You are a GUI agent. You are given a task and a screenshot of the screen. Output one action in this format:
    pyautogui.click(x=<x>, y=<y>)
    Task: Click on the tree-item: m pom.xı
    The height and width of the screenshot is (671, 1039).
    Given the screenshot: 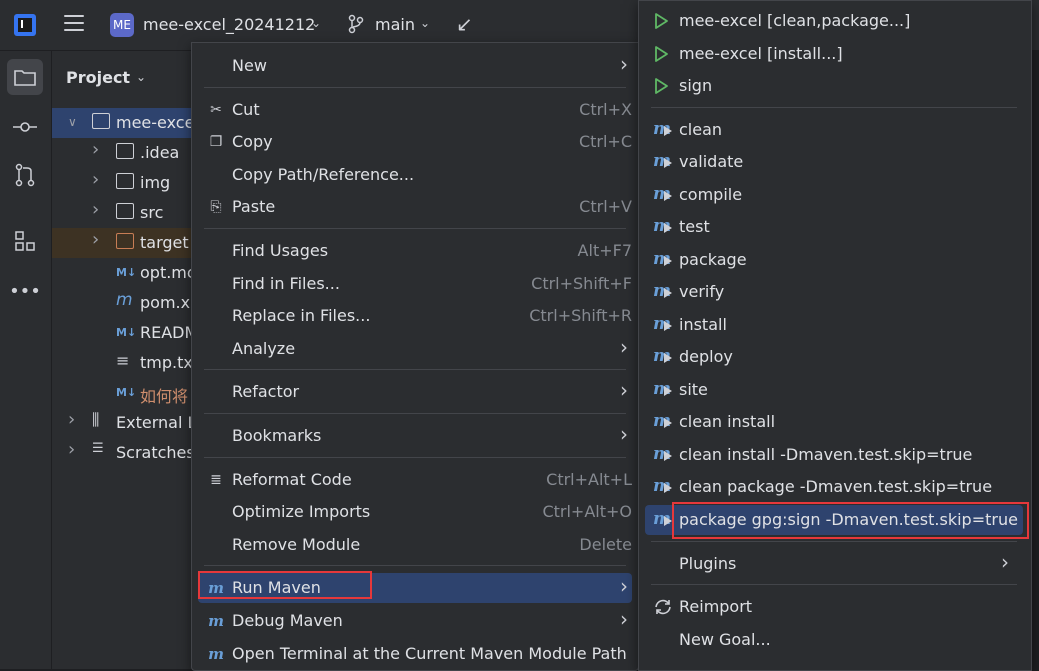 What is the action you would take?
    pyautogui.click(x=127, y=303)
    